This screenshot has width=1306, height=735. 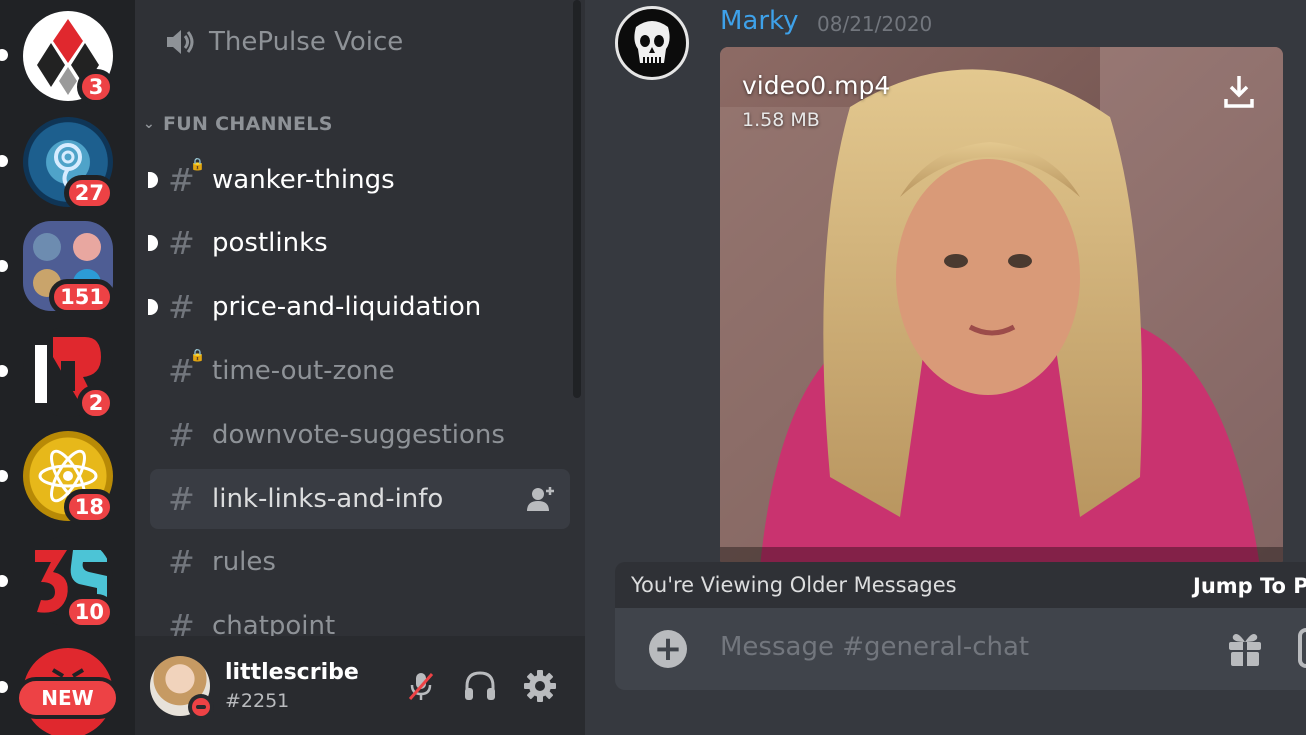 I want to click on older-messages-text: You're Viewing Older Messages, so click(x=794, y=585).